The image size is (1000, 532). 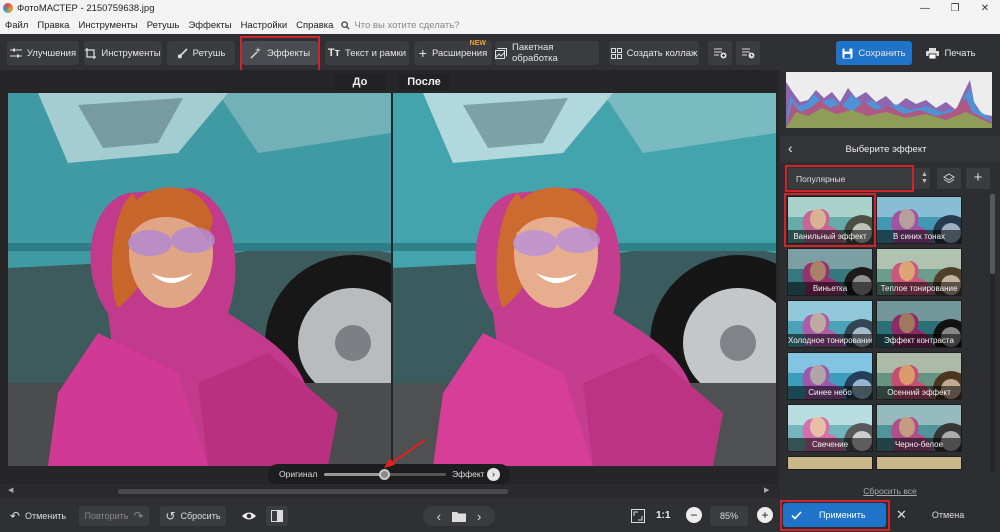 What do you see at coordinates (407, 25) in the screenshot?
I see `search-placeholder: Что вы хотите сделать?` at bounding box center [407, 25].